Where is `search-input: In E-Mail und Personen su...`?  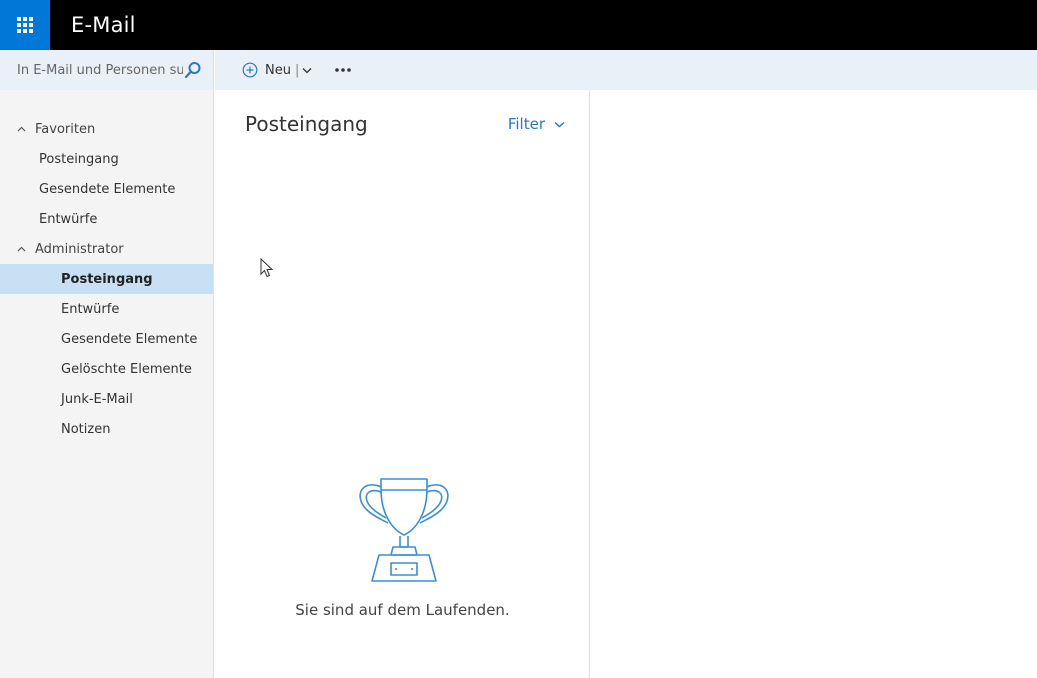 search-input: In E-Mail und Personen su... is located at coordinates (100, 70).